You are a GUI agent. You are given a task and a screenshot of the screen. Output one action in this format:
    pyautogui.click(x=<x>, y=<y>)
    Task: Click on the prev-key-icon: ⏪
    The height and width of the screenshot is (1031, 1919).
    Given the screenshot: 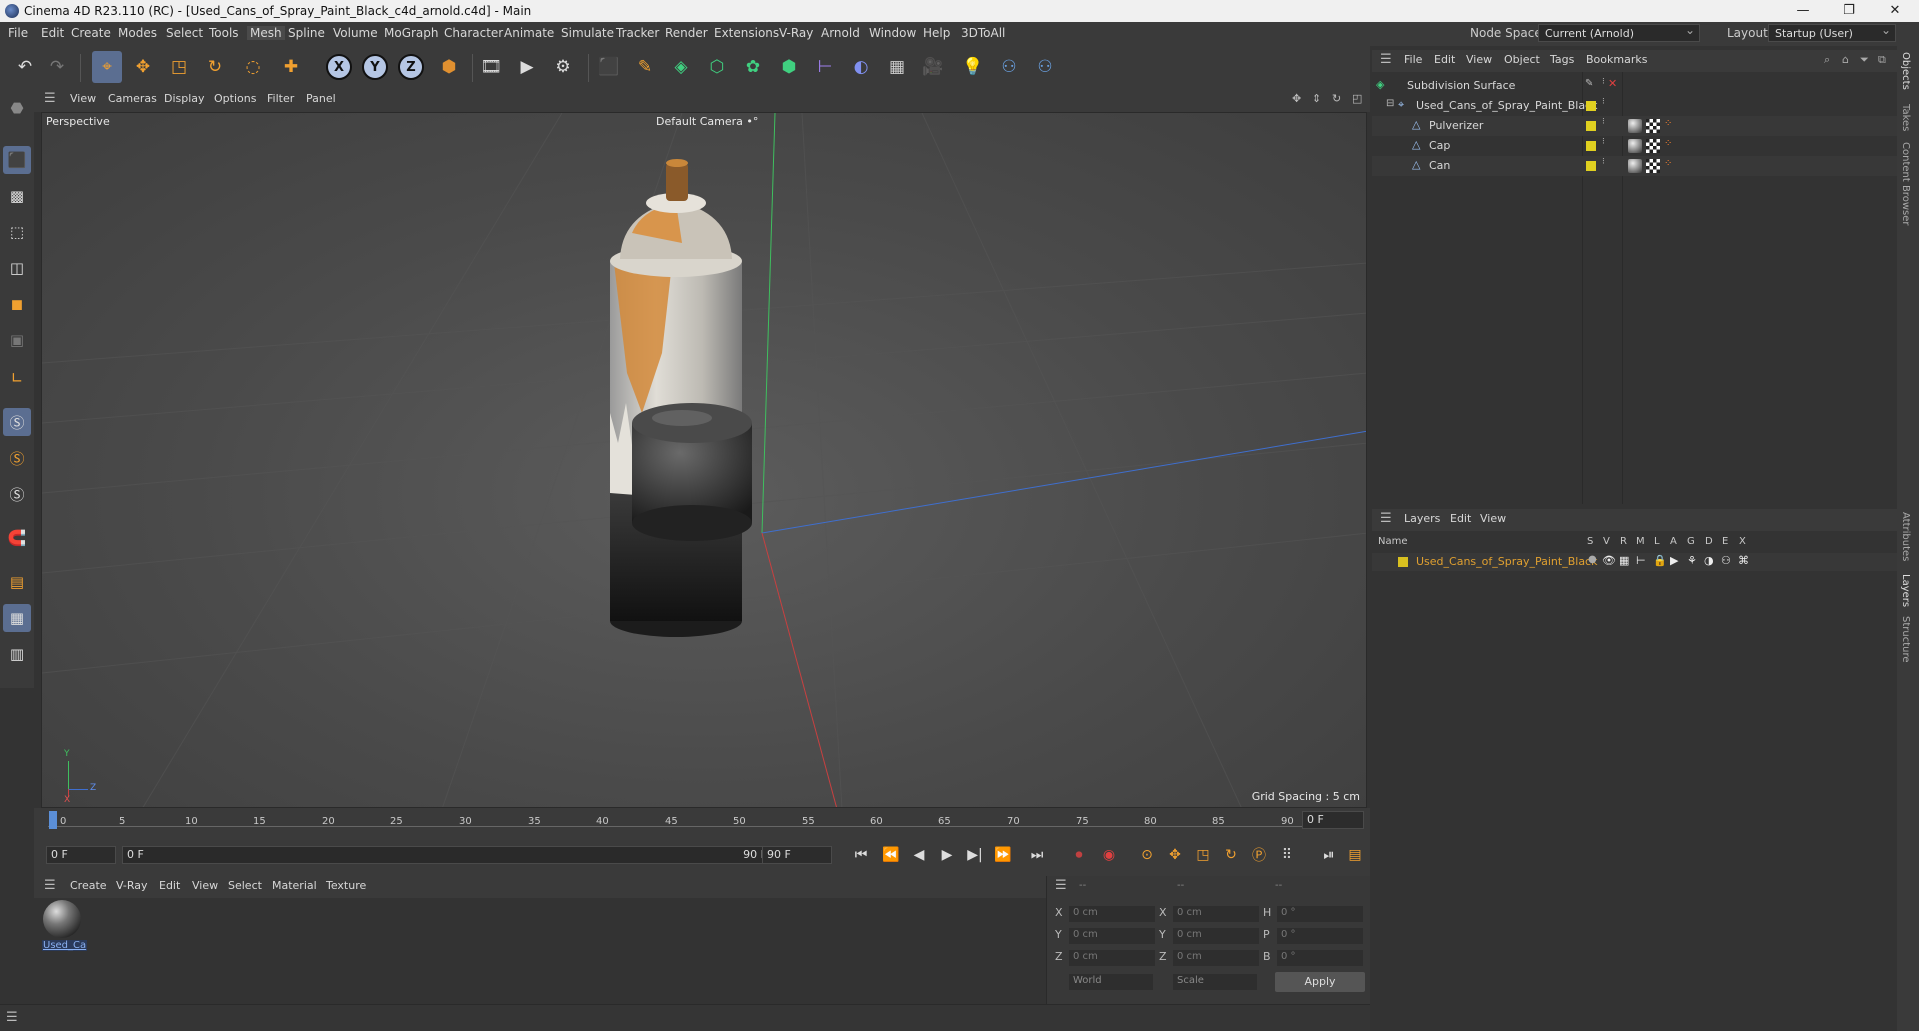 What is the action you would take?
    pyautogui.click(x=891, y=855)
    